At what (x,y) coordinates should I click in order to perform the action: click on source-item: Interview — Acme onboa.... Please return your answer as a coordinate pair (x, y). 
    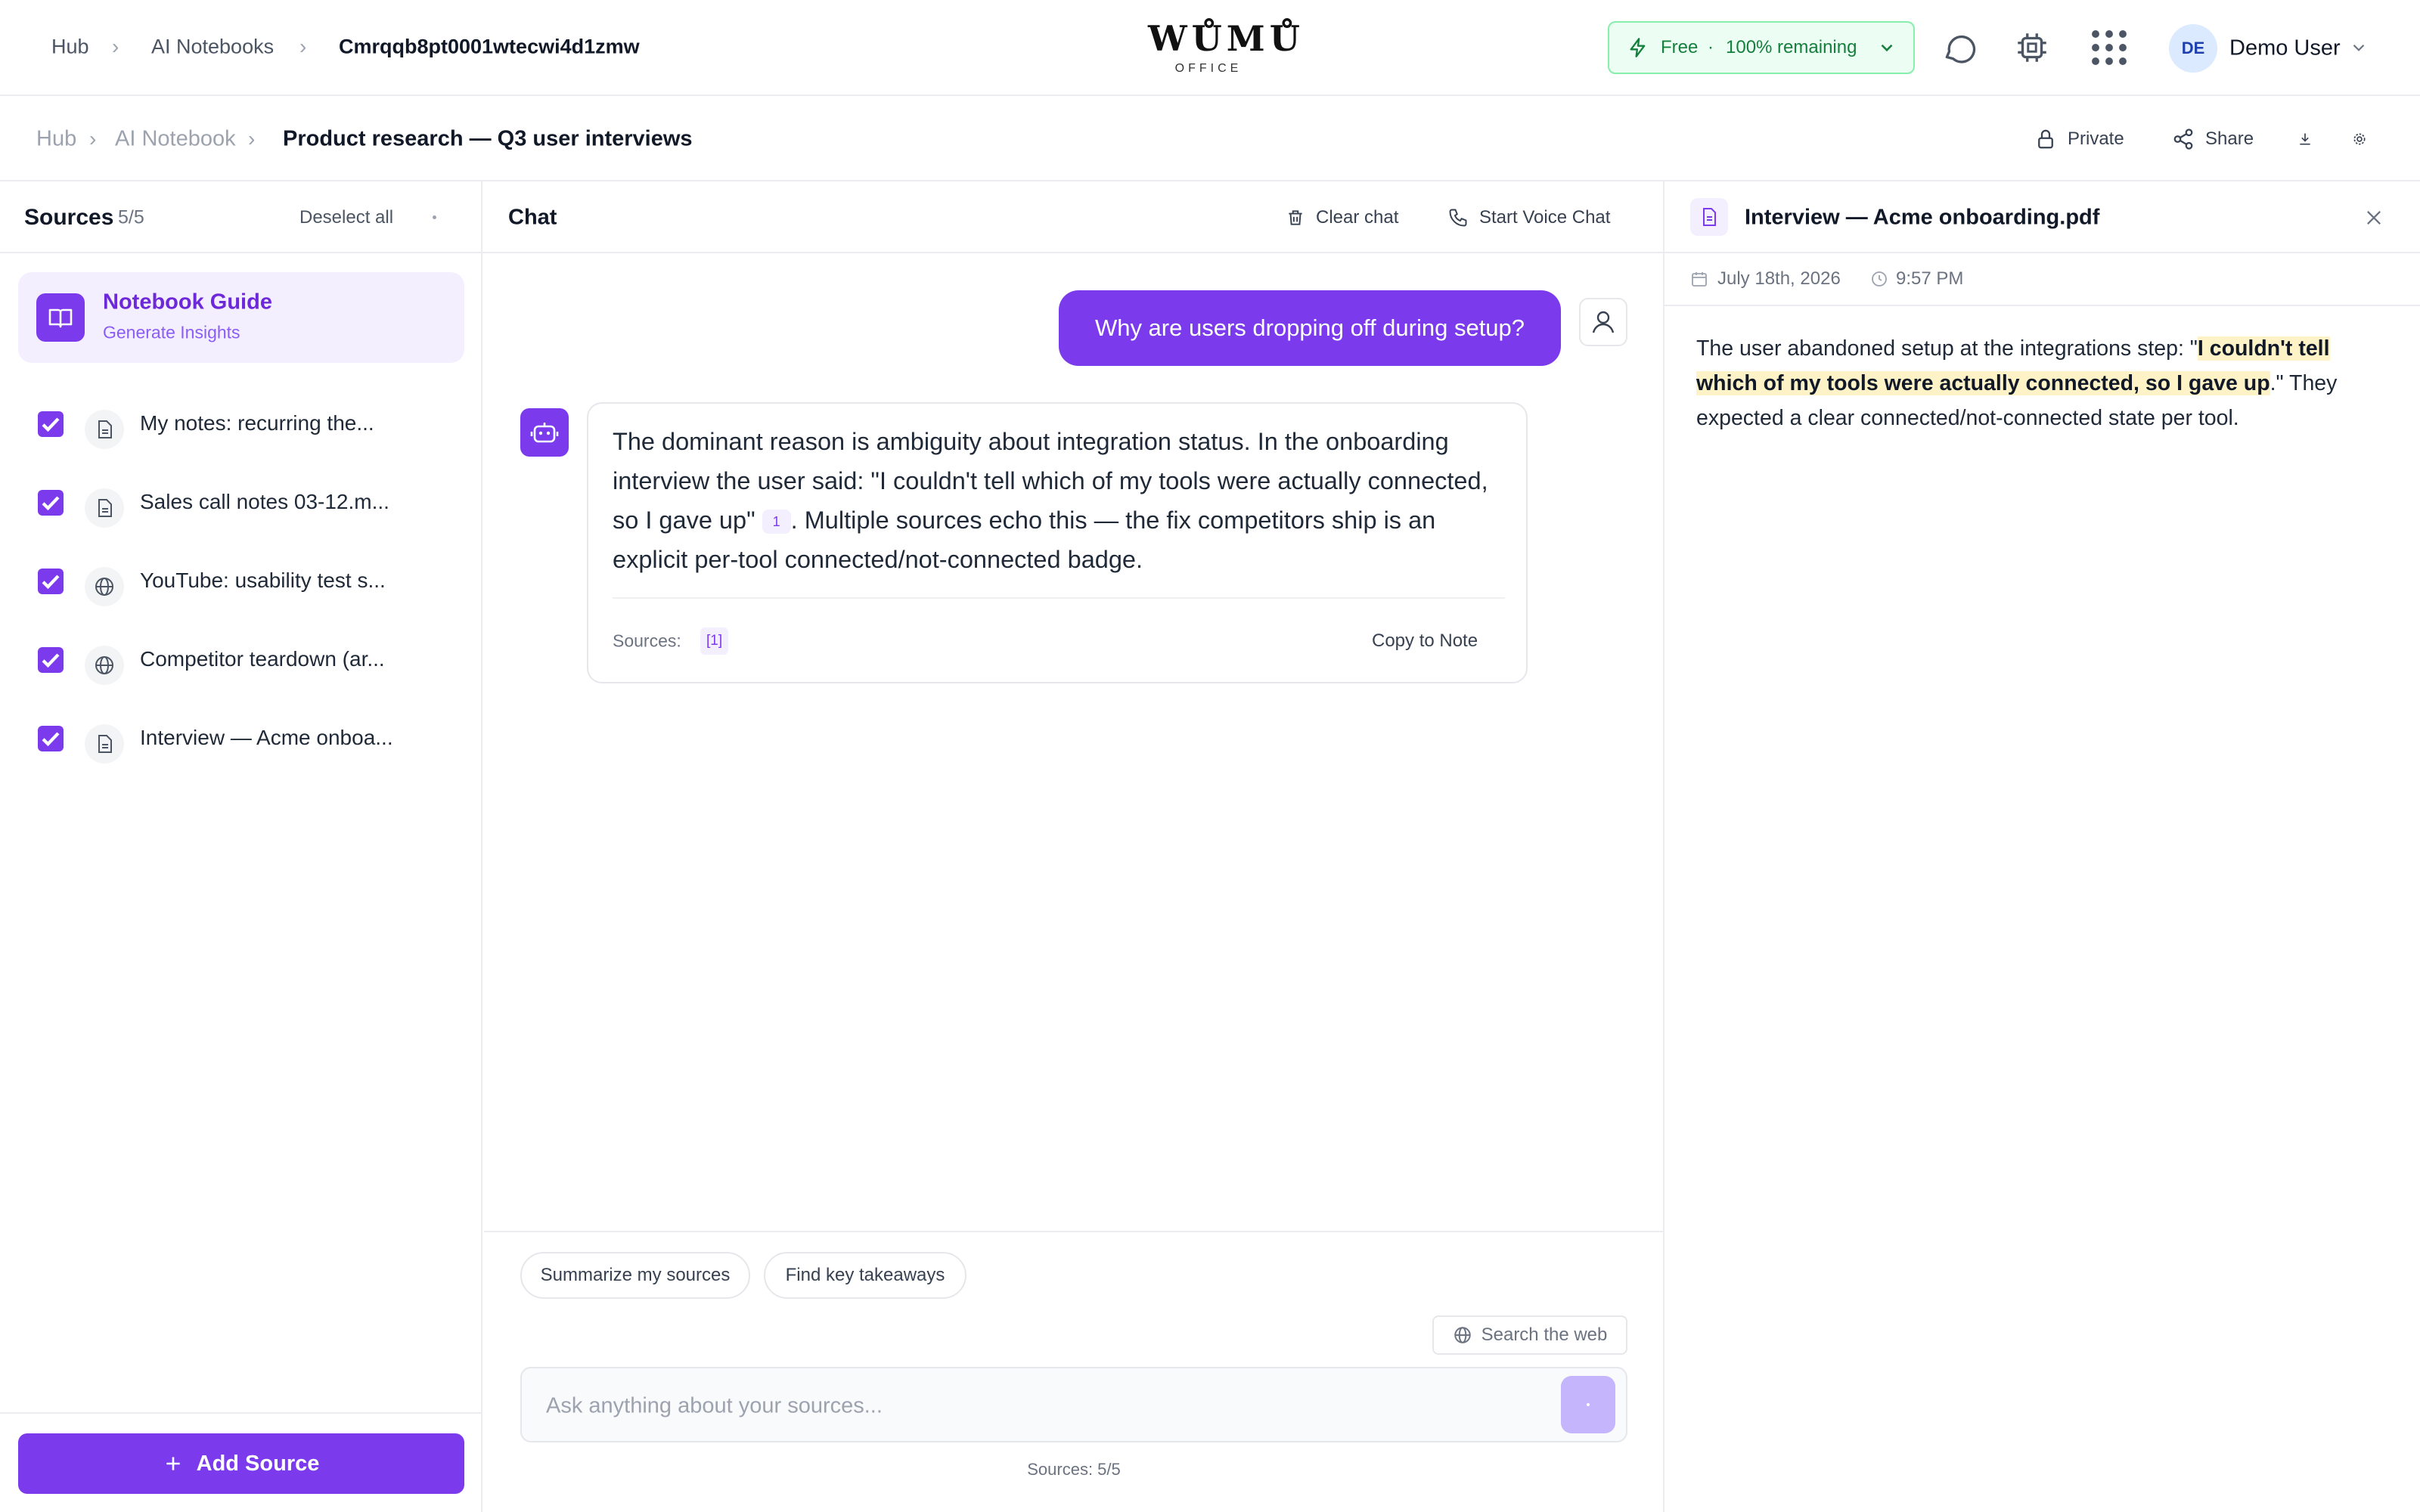
    Looking at the image, I should click on (241, 738).